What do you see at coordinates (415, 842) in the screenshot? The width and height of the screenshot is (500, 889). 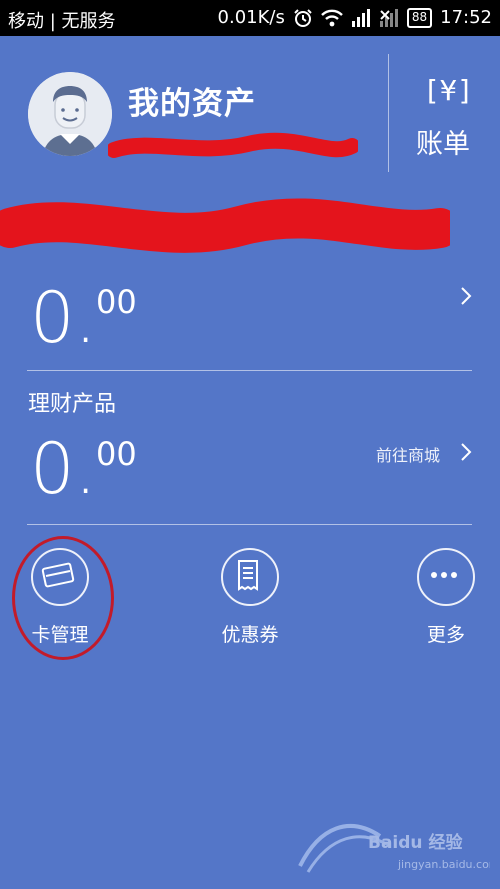 I see `svg-text: Baidu 经验` at bounding box center [415, 842].